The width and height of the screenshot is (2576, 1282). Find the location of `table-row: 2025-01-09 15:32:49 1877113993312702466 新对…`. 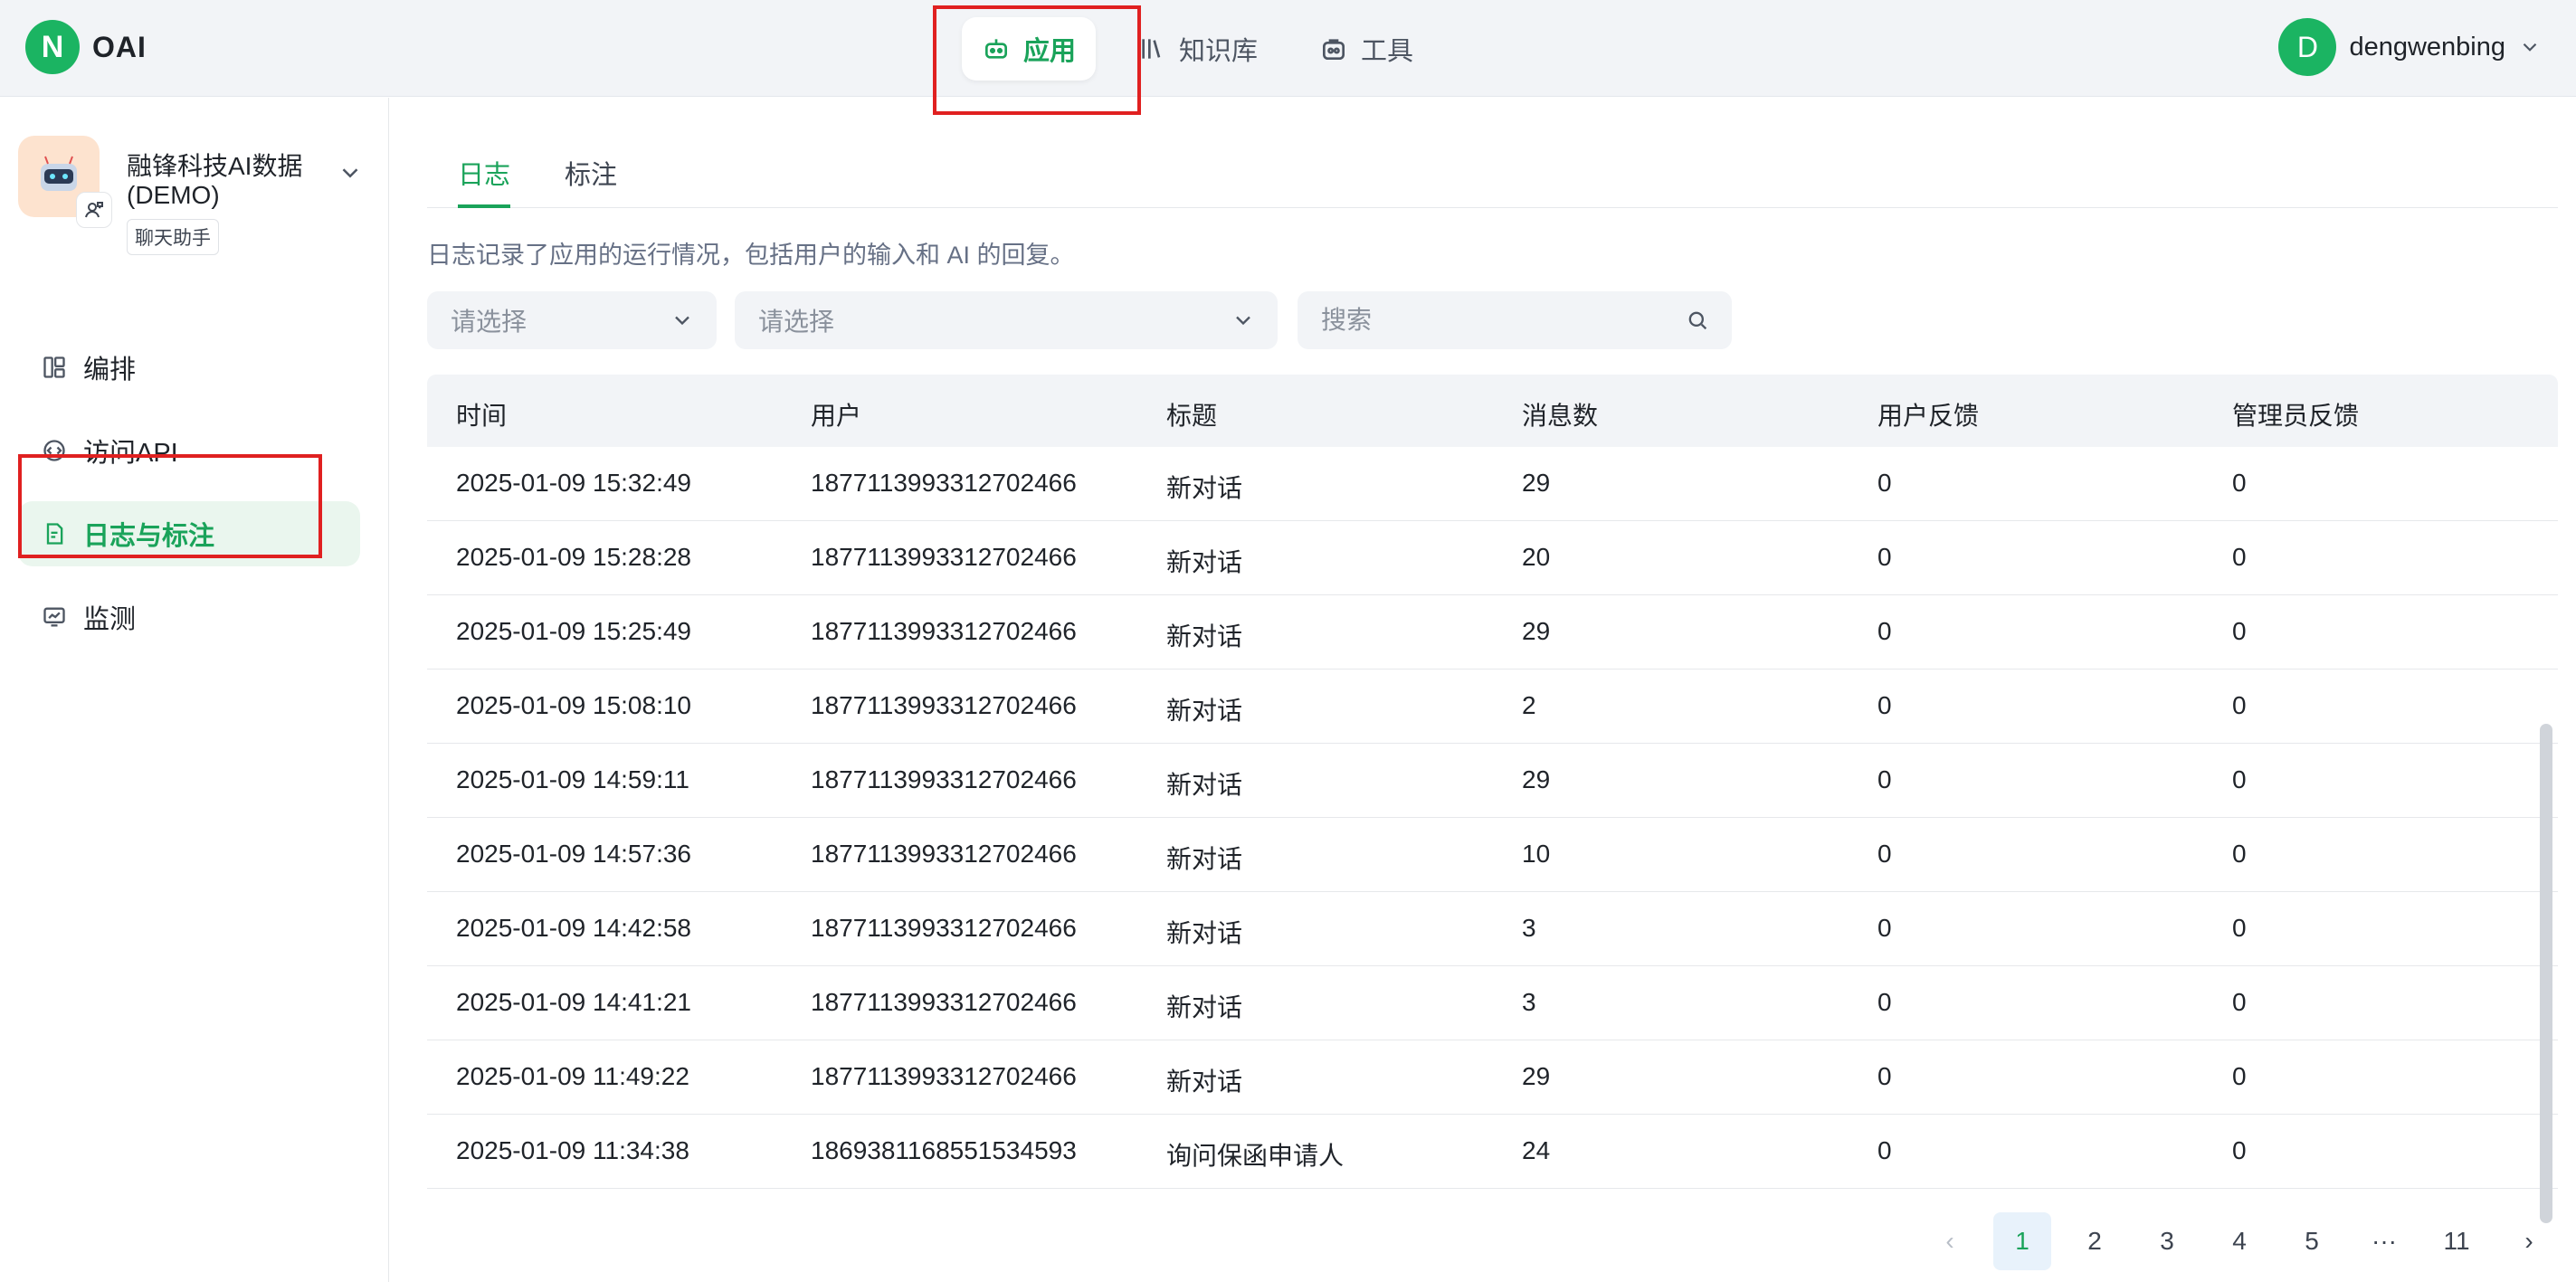

table-row: 2025-01-09 15:32:49 1877113993312702466 新对… is located at coordinates (1492, 484).